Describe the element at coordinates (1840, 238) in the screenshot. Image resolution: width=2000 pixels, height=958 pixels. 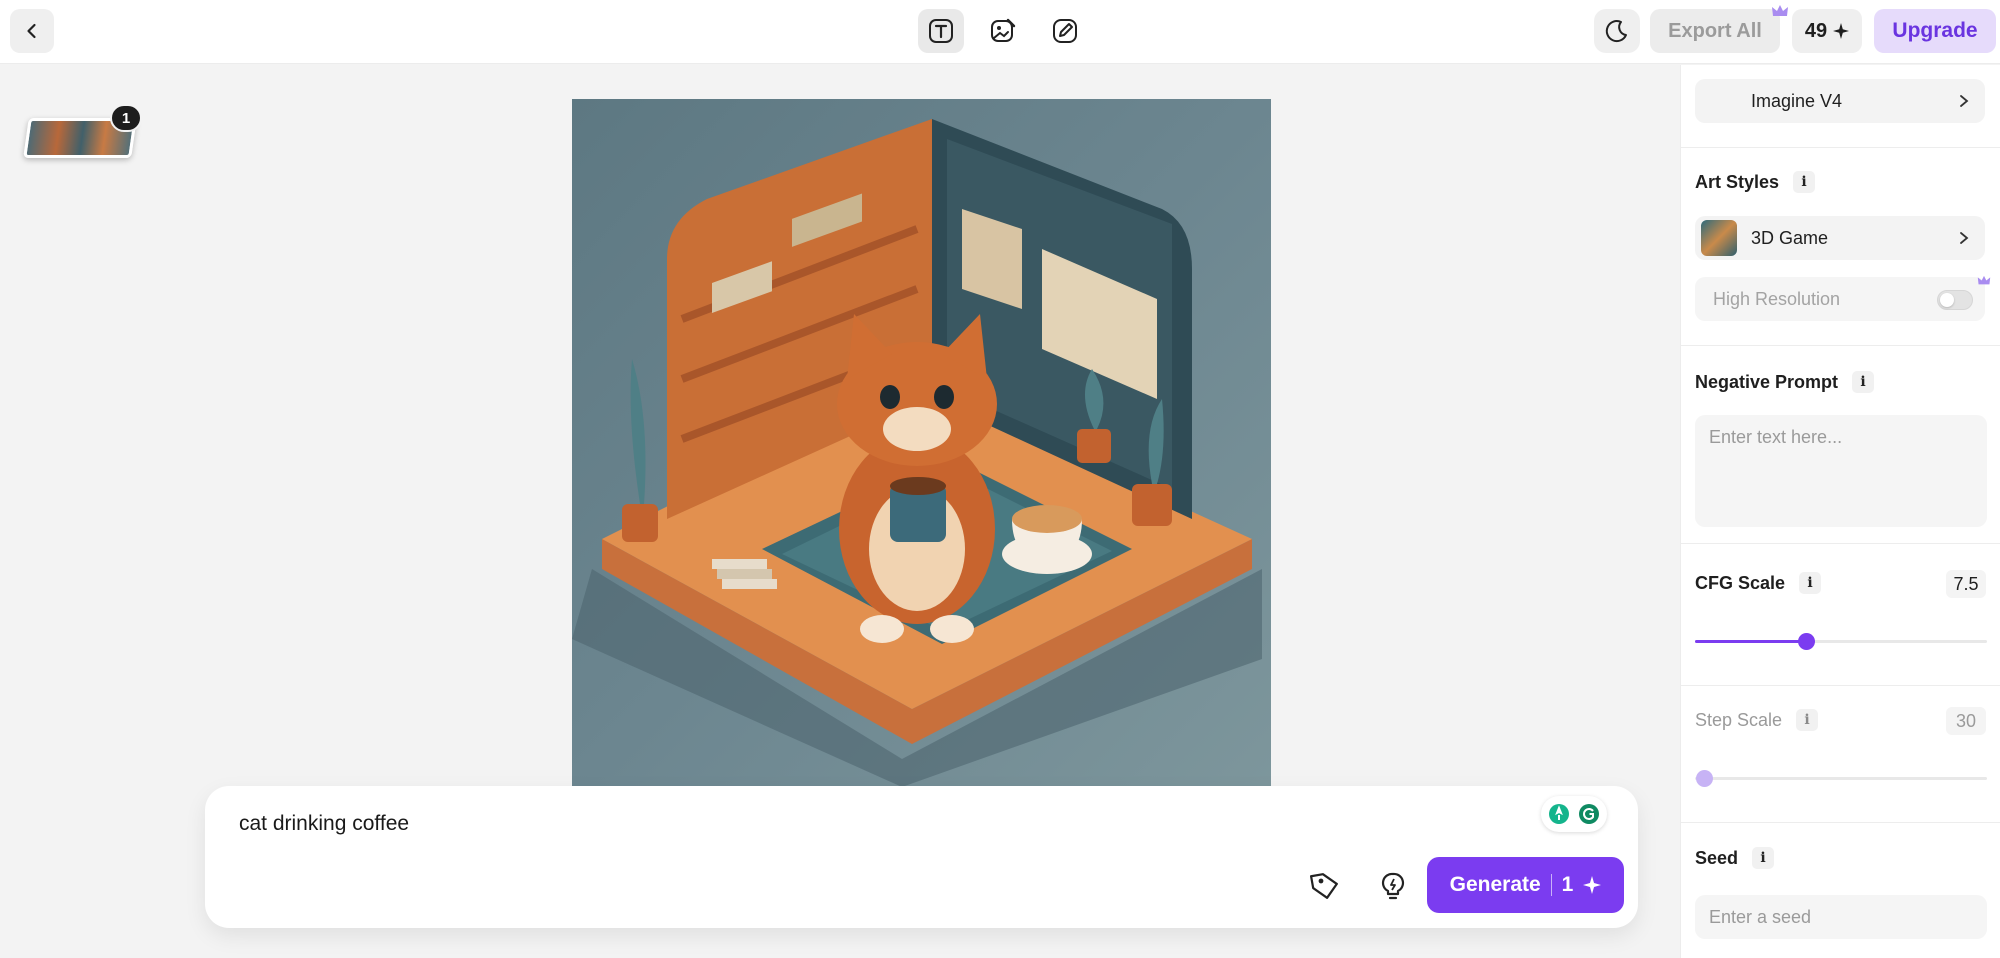
I see `art-style-selector: 3D Game` at that location.